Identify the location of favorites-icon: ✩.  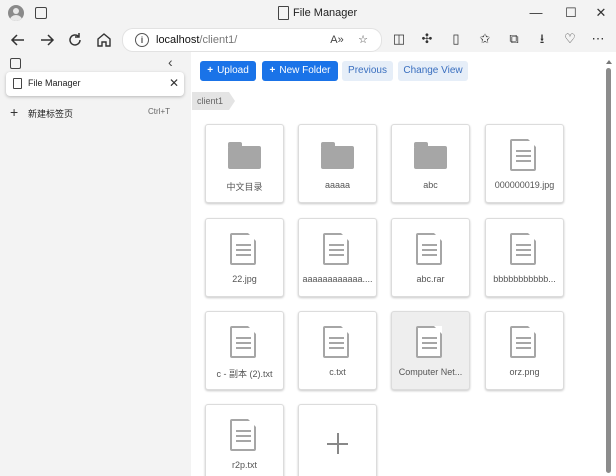
(485, 39).